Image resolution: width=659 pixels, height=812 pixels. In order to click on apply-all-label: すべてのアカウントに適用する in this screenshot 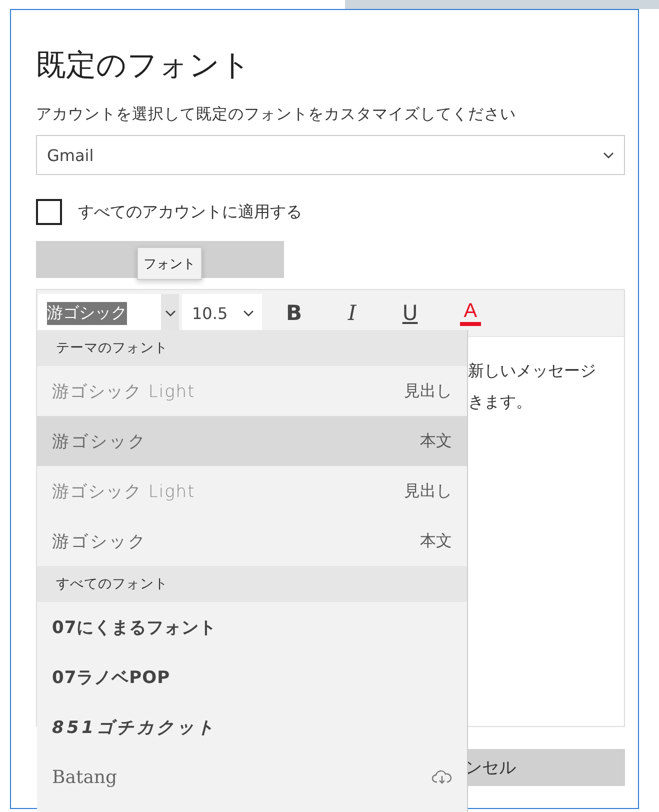, I will do `click(190, 212)`.